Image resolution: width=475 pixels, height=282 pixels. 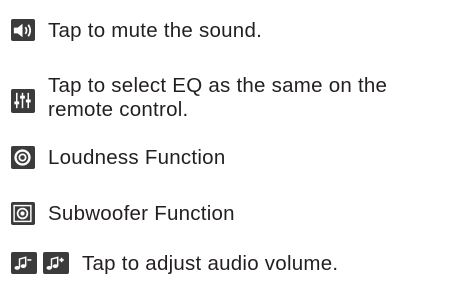 What do you see at coordinates (218, 85) in the screenshot?
I see `eq-description-line-1: Tap to select EQ as the same on the` at bounding box center [218, 85].